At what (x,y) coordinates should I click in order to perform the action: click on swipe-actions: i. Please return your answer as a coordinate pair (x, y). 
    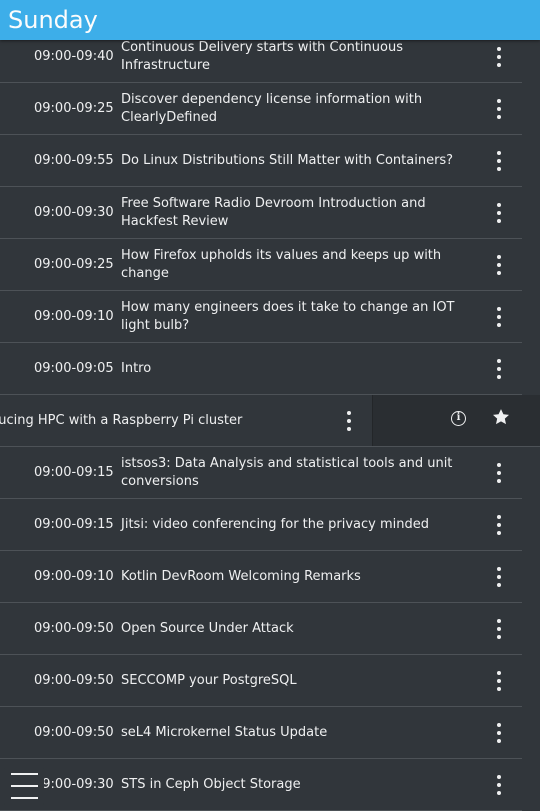
    Looking at the image, I should click on (456, 420).